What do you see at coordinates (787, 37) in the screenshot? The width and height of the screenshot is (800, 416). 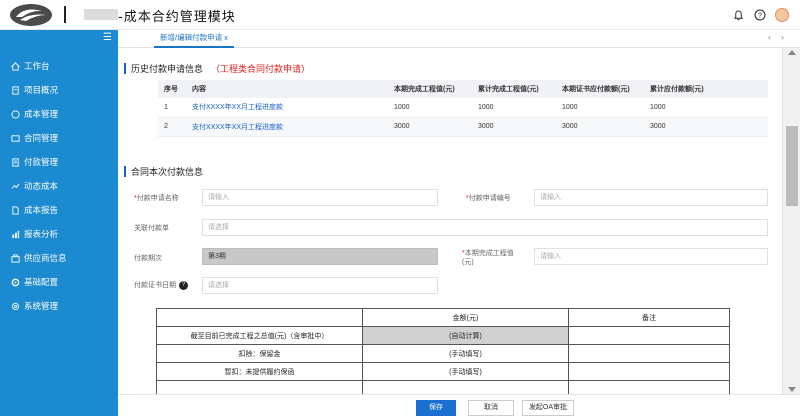 I see `chevron-right-icon: ›` at bounding box center [787, 37].